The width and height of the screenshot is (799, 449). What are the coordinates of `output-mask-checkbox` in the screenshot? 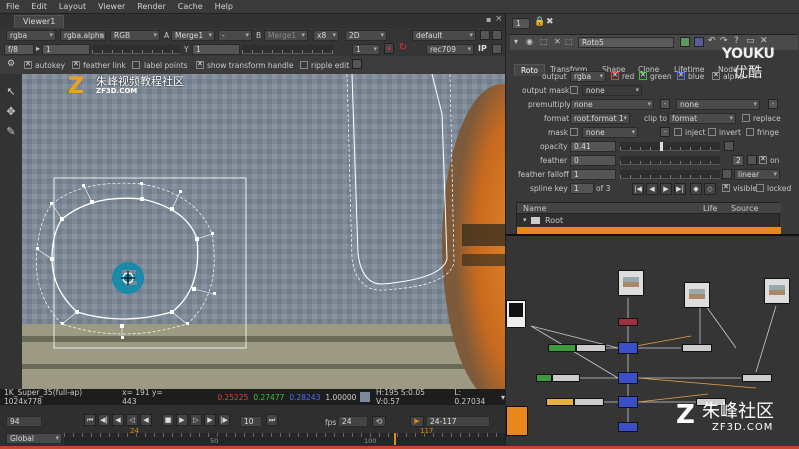 It's located at (574, 90).